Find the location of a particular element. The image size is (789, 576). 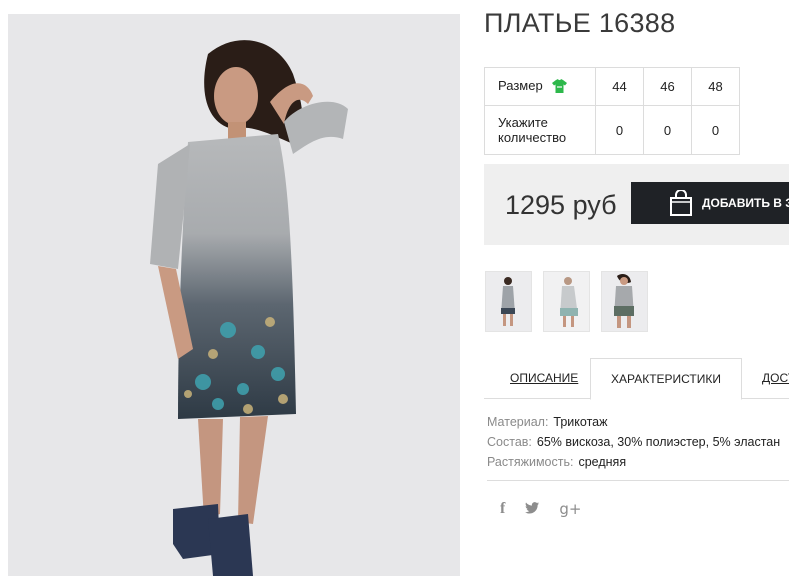

social-share: f g+ is located at coordinates (540, 509).